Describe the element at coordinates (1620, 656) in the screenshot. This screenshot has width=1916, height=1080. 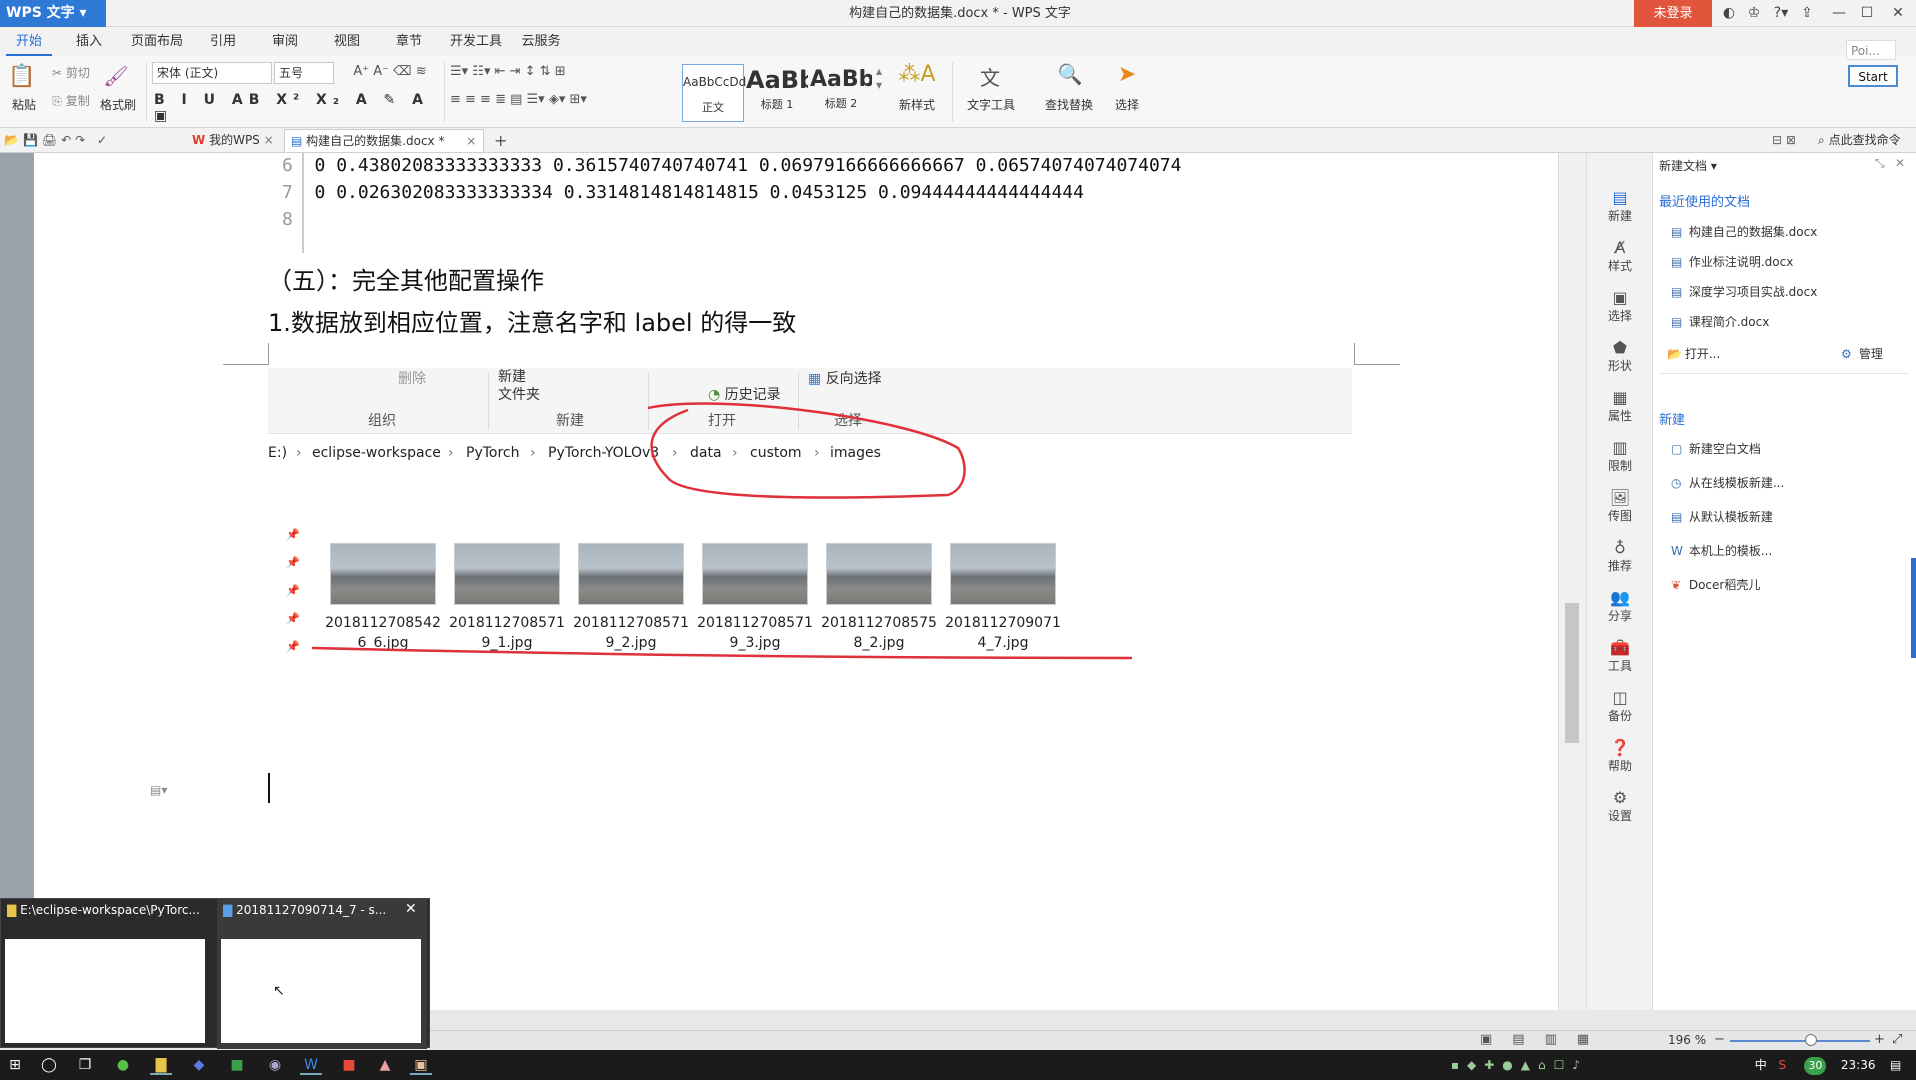
I see `rail-tools: 🧰 工具` at that location.